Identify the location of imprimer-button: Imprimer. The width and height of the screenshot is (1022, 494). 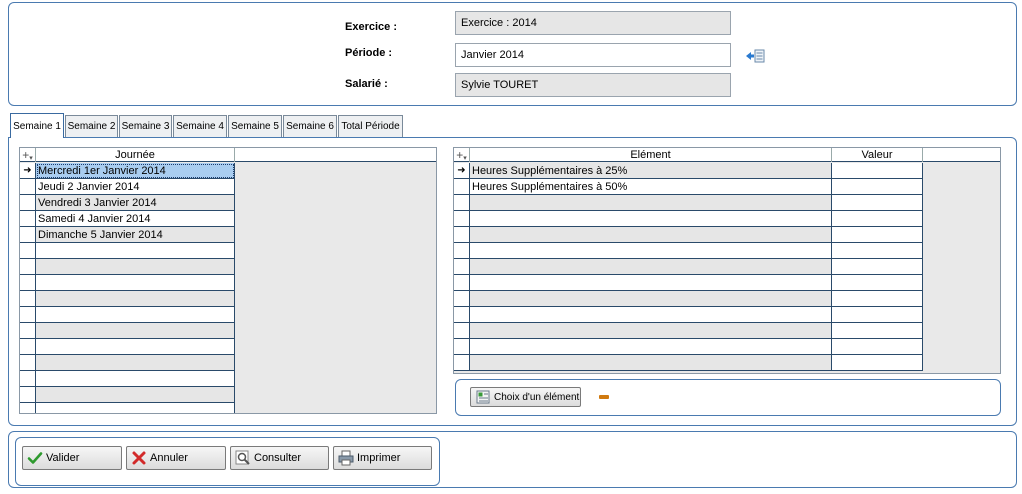
(382, 458).